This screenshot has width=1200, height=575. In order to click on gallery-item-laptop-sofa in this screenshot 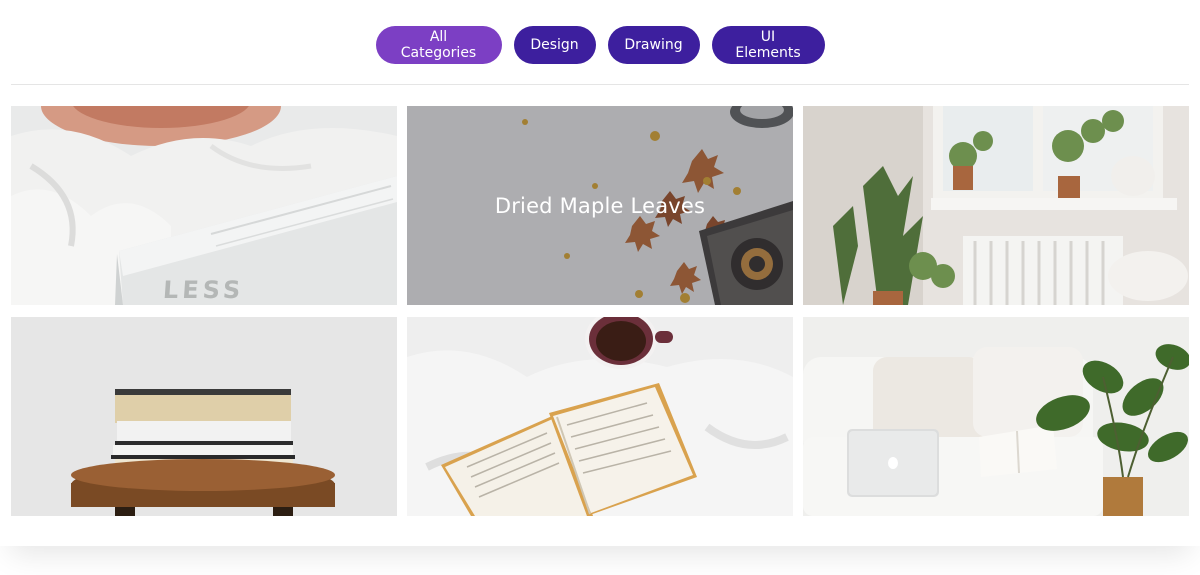, I will do `click(996, 416)`.